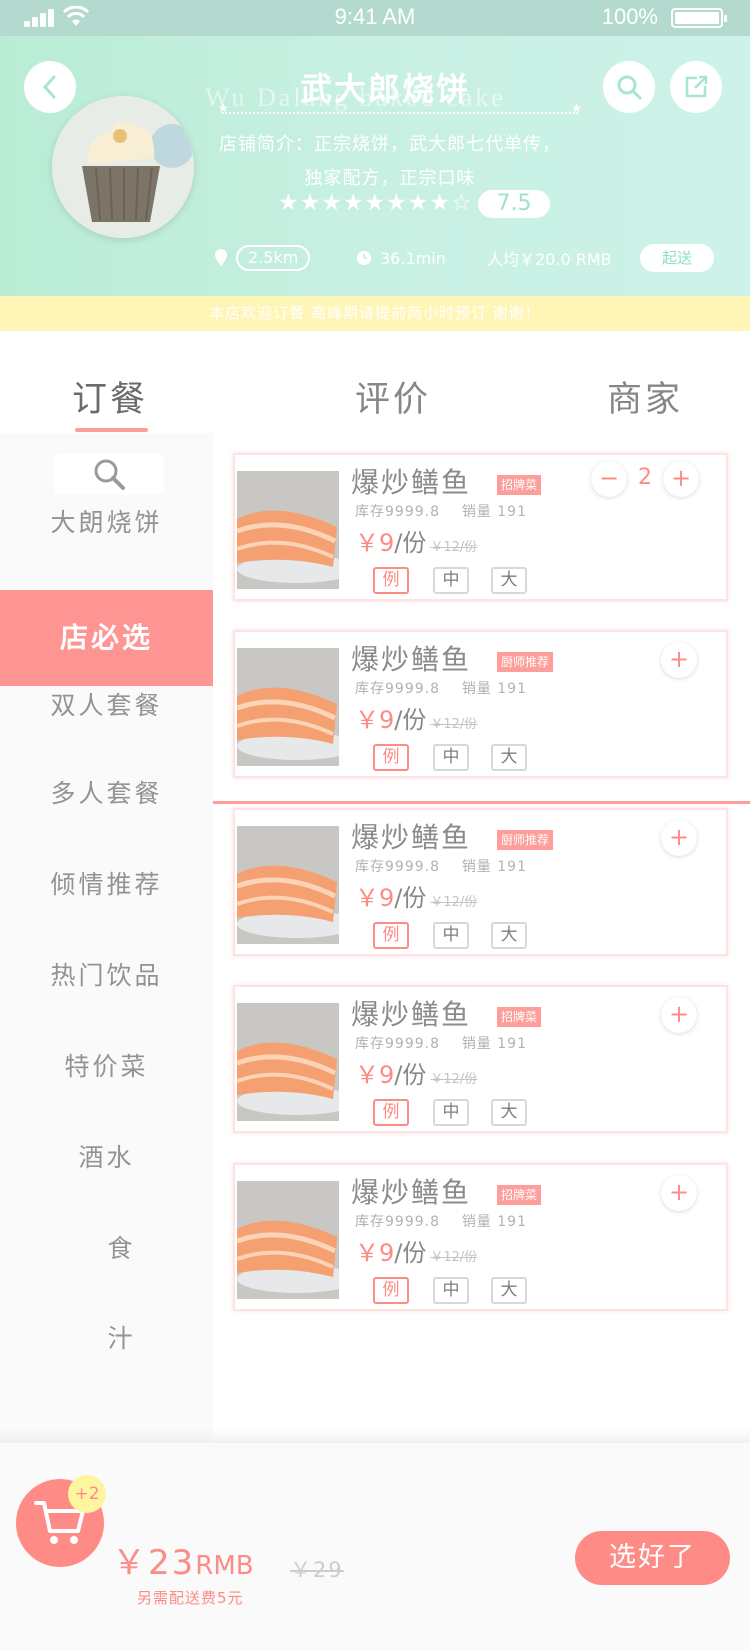  I want to click on tab-merchant: 商家, so click(645, 396).